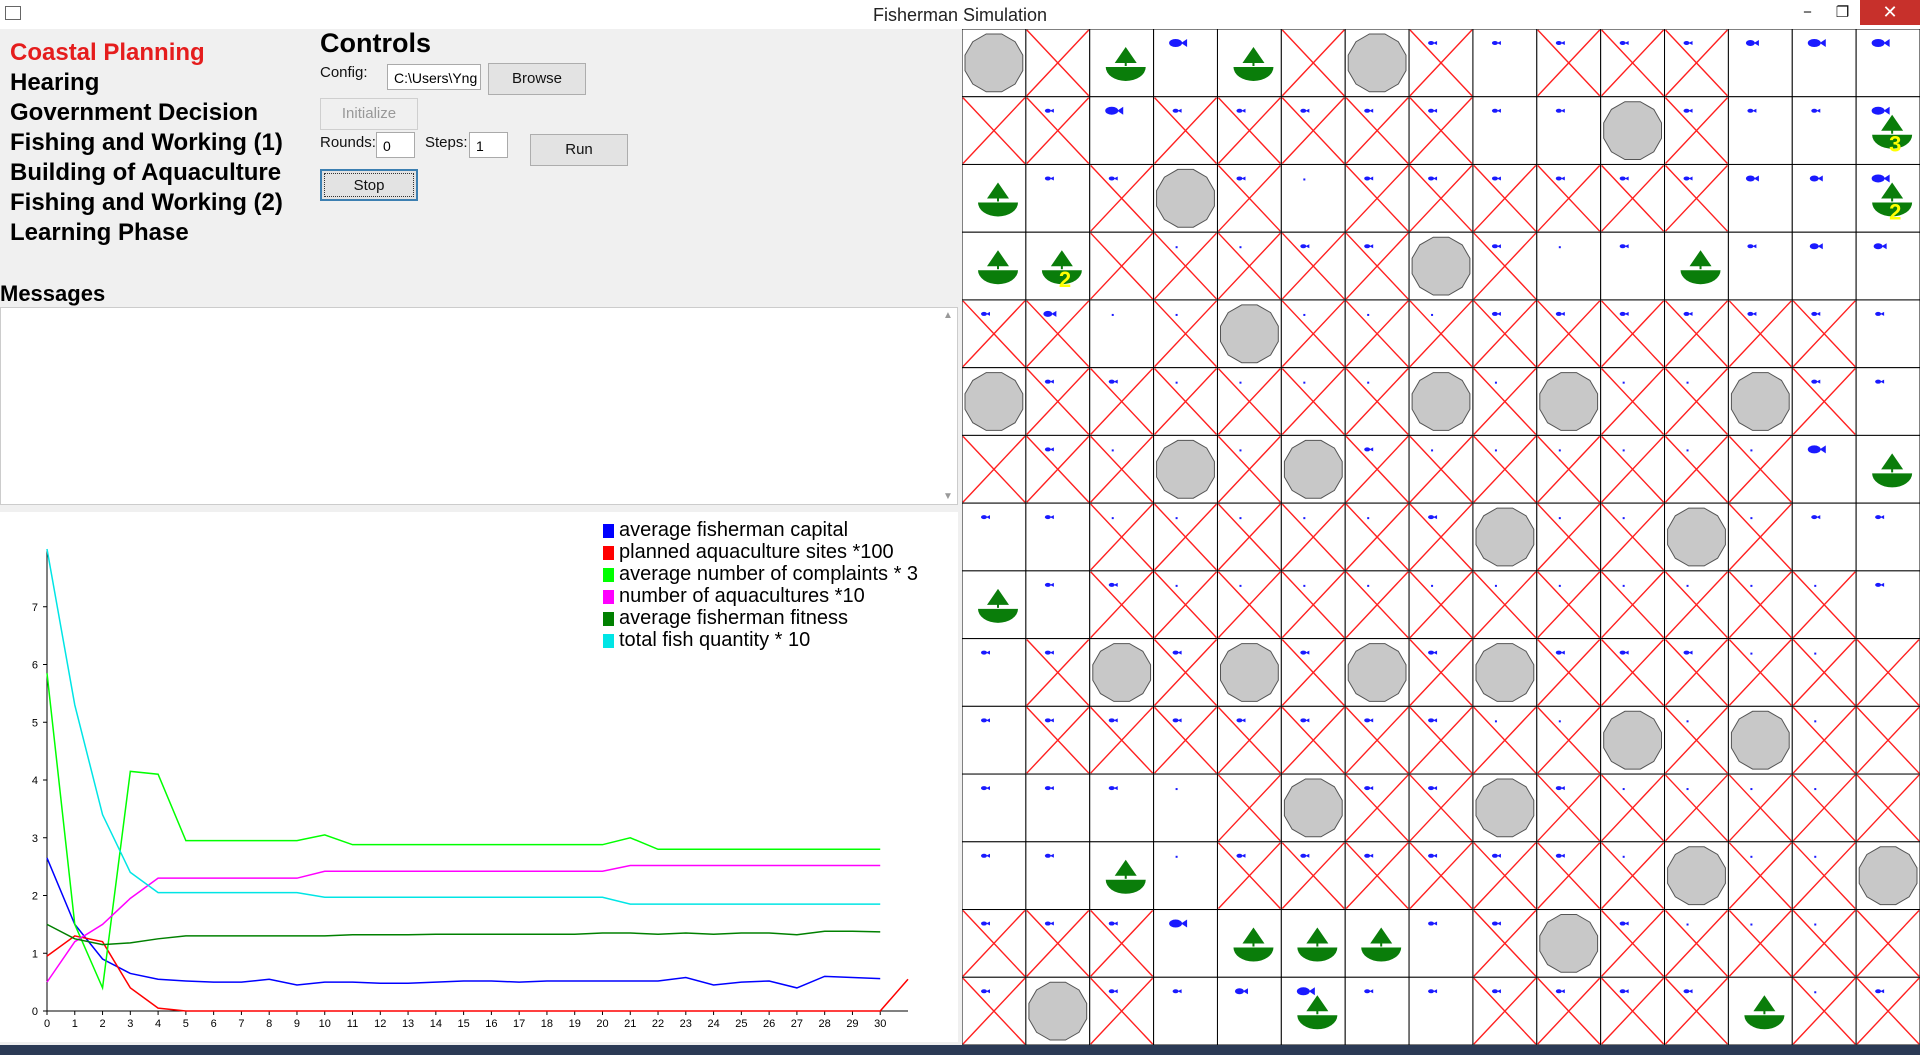 This screenshot has height=1055, width=1920. Describe the element at coordinates (436, 1024) in the screenshot. I see `x-tick-label: 14` at that location.